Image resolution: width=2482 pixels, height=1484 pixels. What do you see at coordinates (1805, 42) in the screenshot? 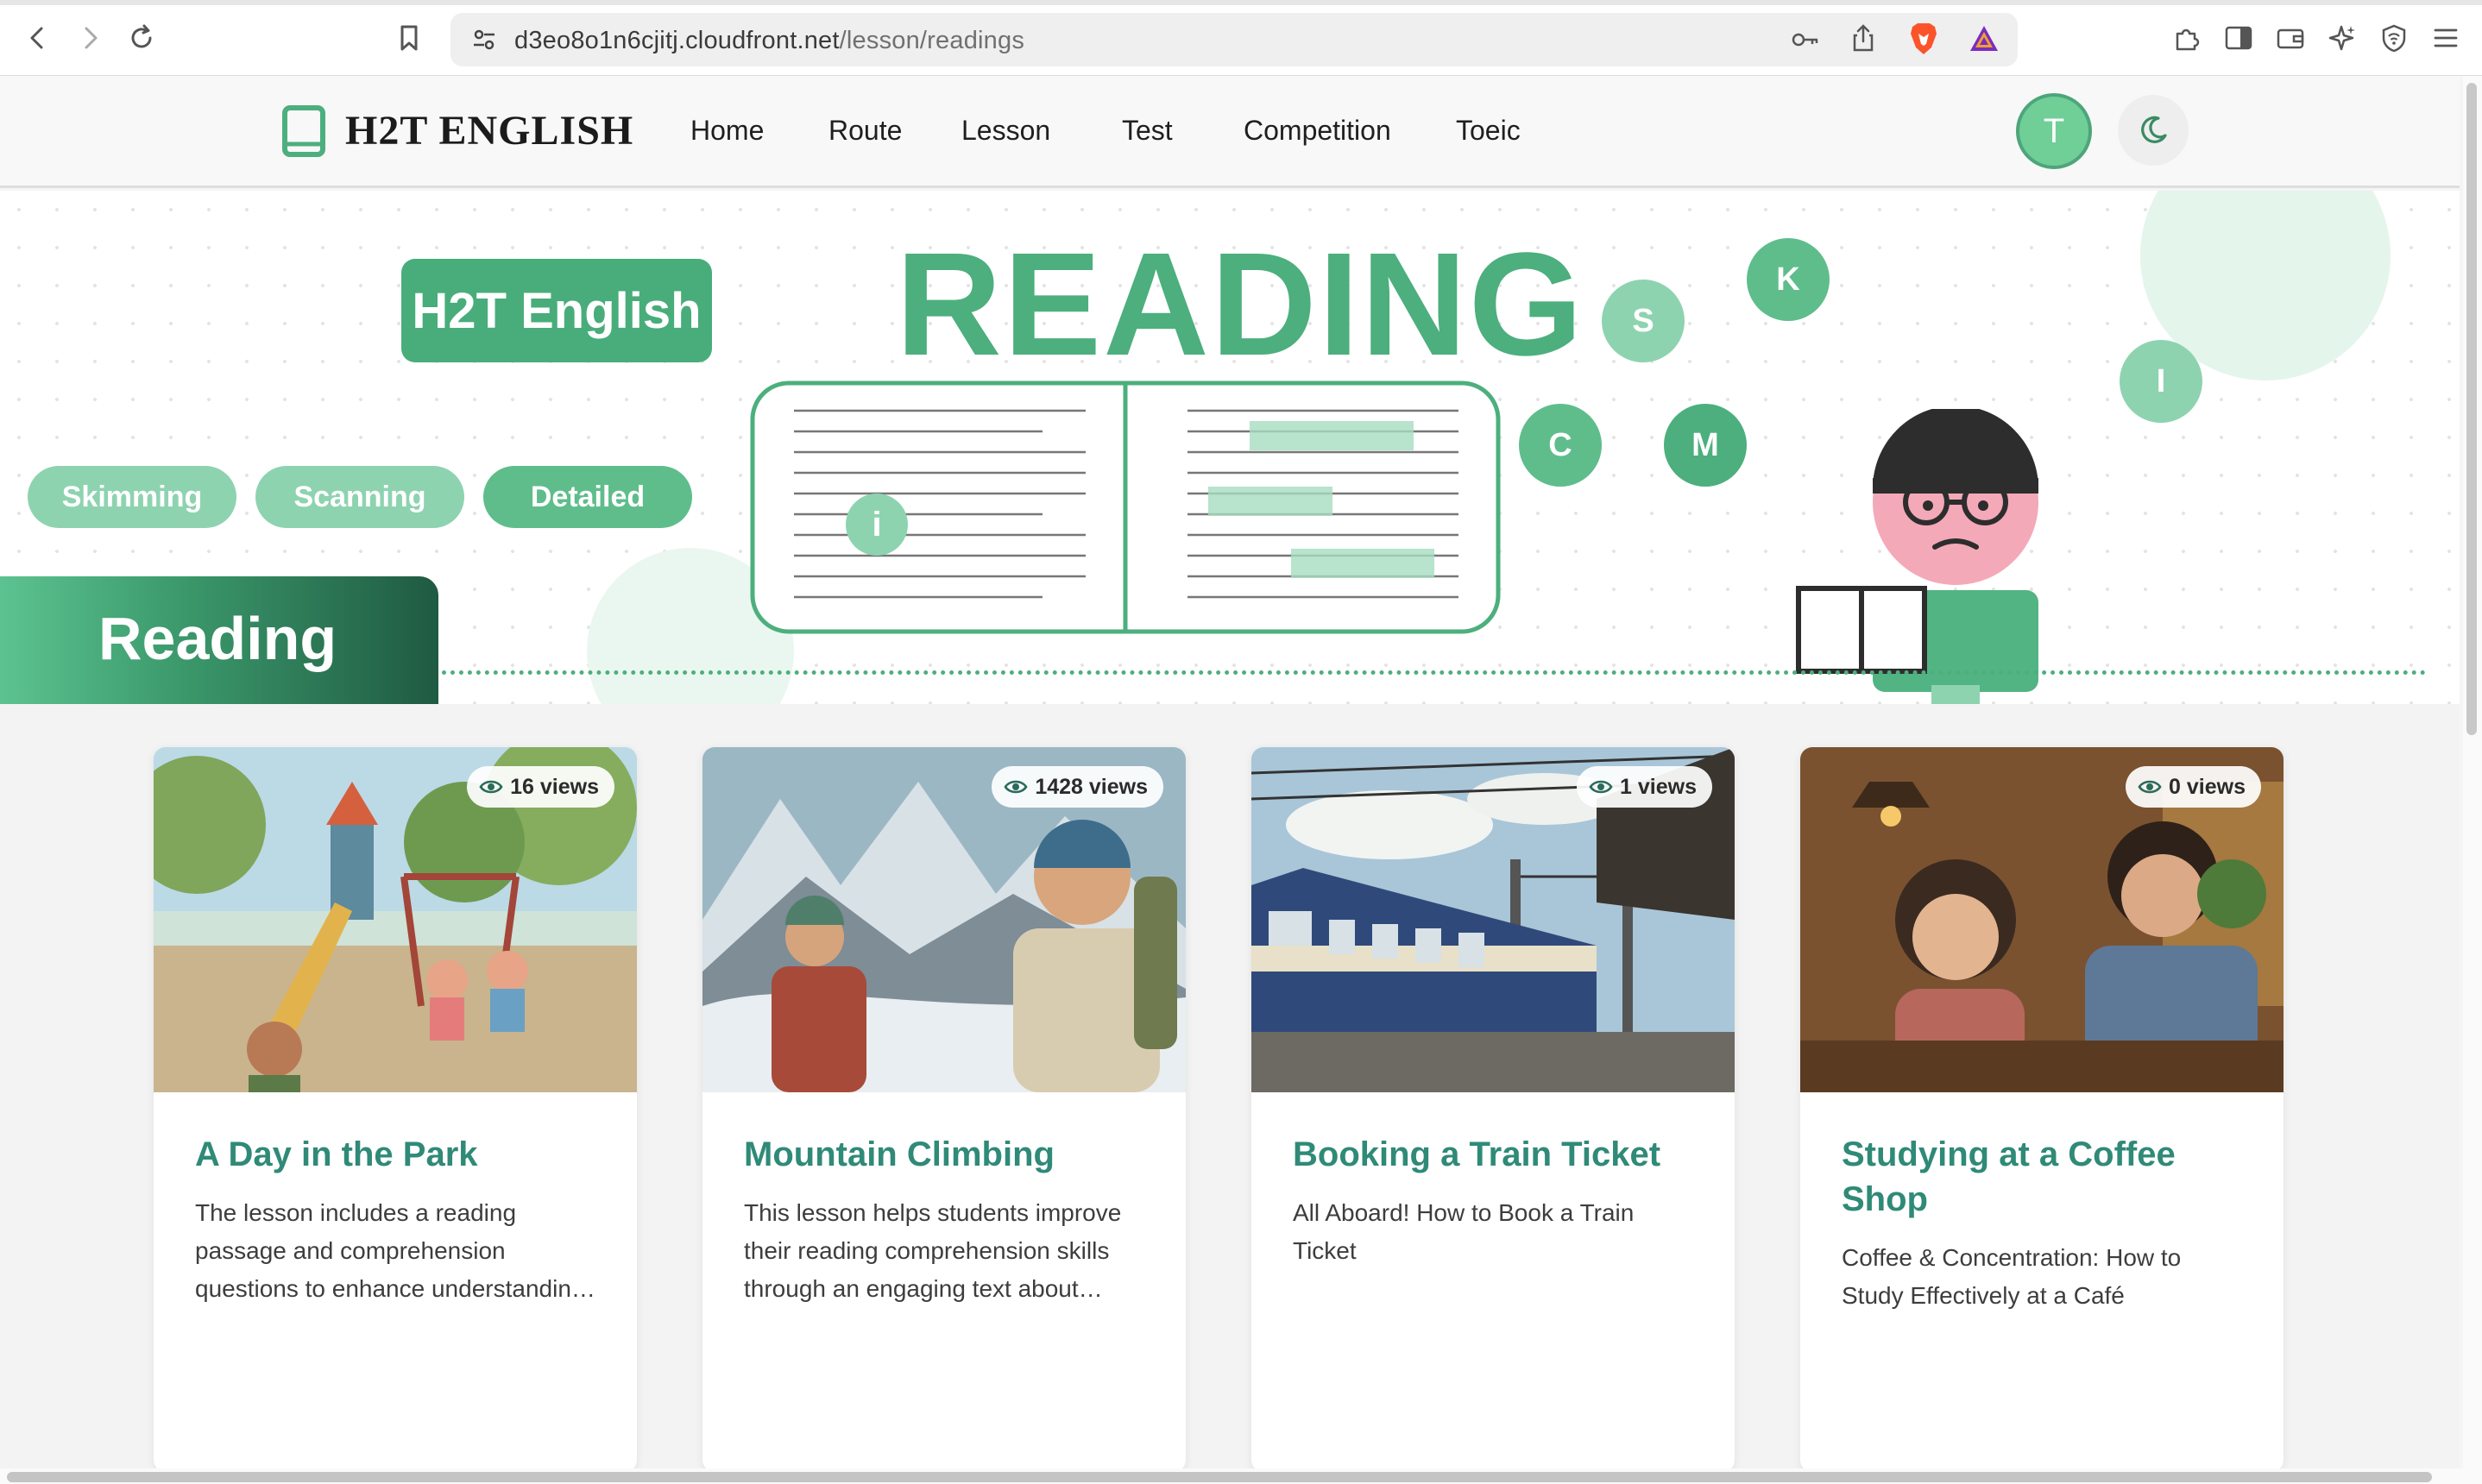
I see `key-icon` at bounding box center [1805, 42].